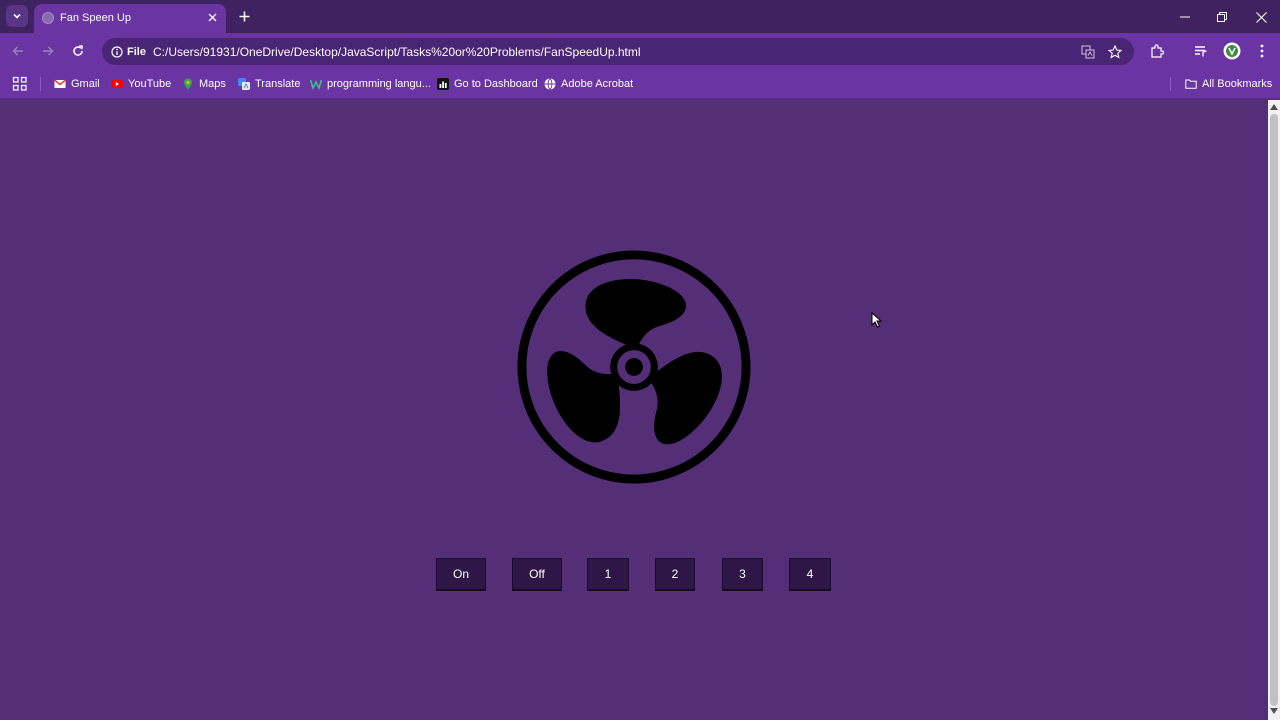 The image size is (1280, 720). Describe the element at coordinates (675, 574) in the screenshot. I see `speed-2-button: 2` at that location.